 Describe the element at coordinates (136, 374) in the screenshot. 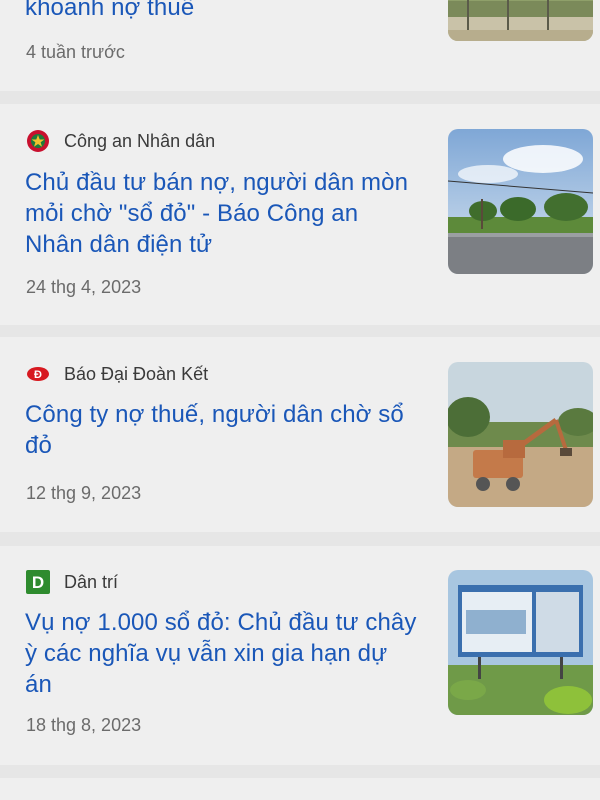

I see `source-name: Báo Đại Đoàn Kết` at that location.